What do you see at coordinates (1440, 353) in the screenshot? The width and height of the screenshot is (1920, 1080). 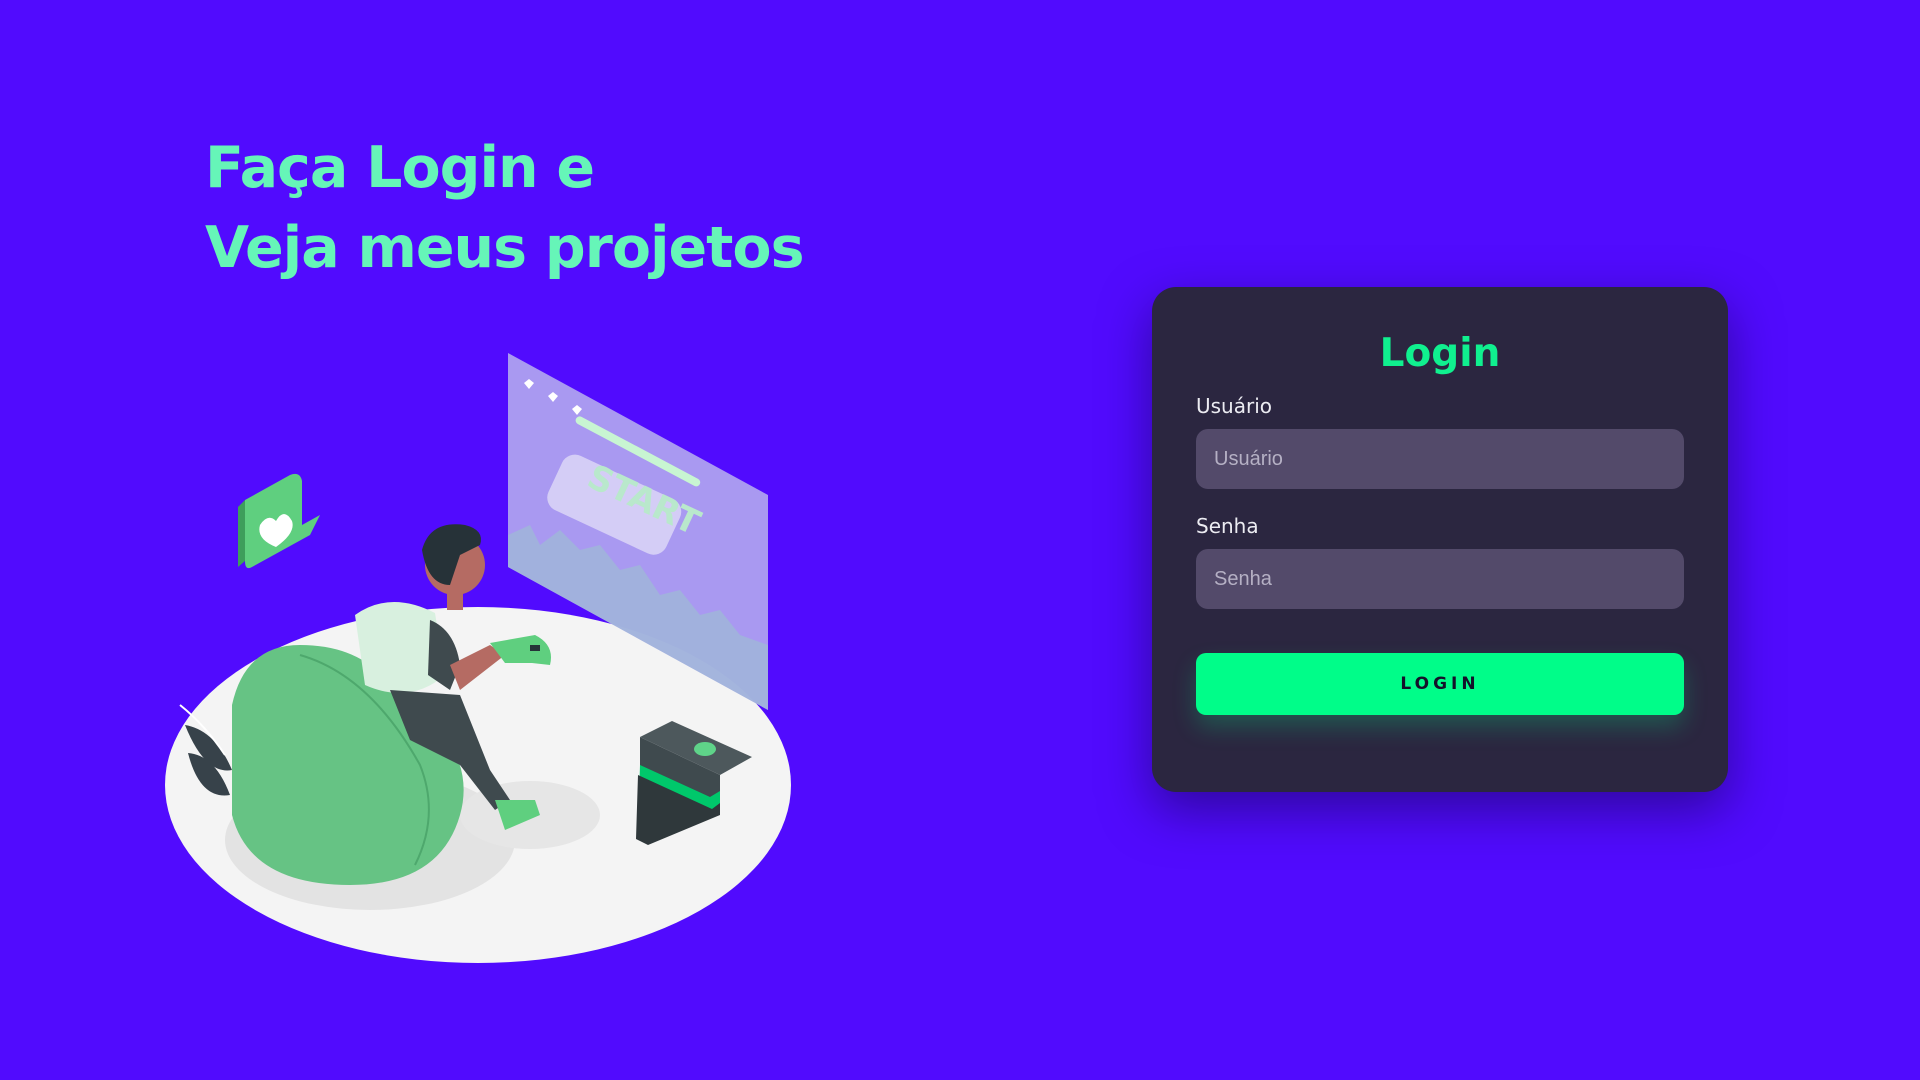 I see `login-title: Login` at bounding box center [1440, 353].